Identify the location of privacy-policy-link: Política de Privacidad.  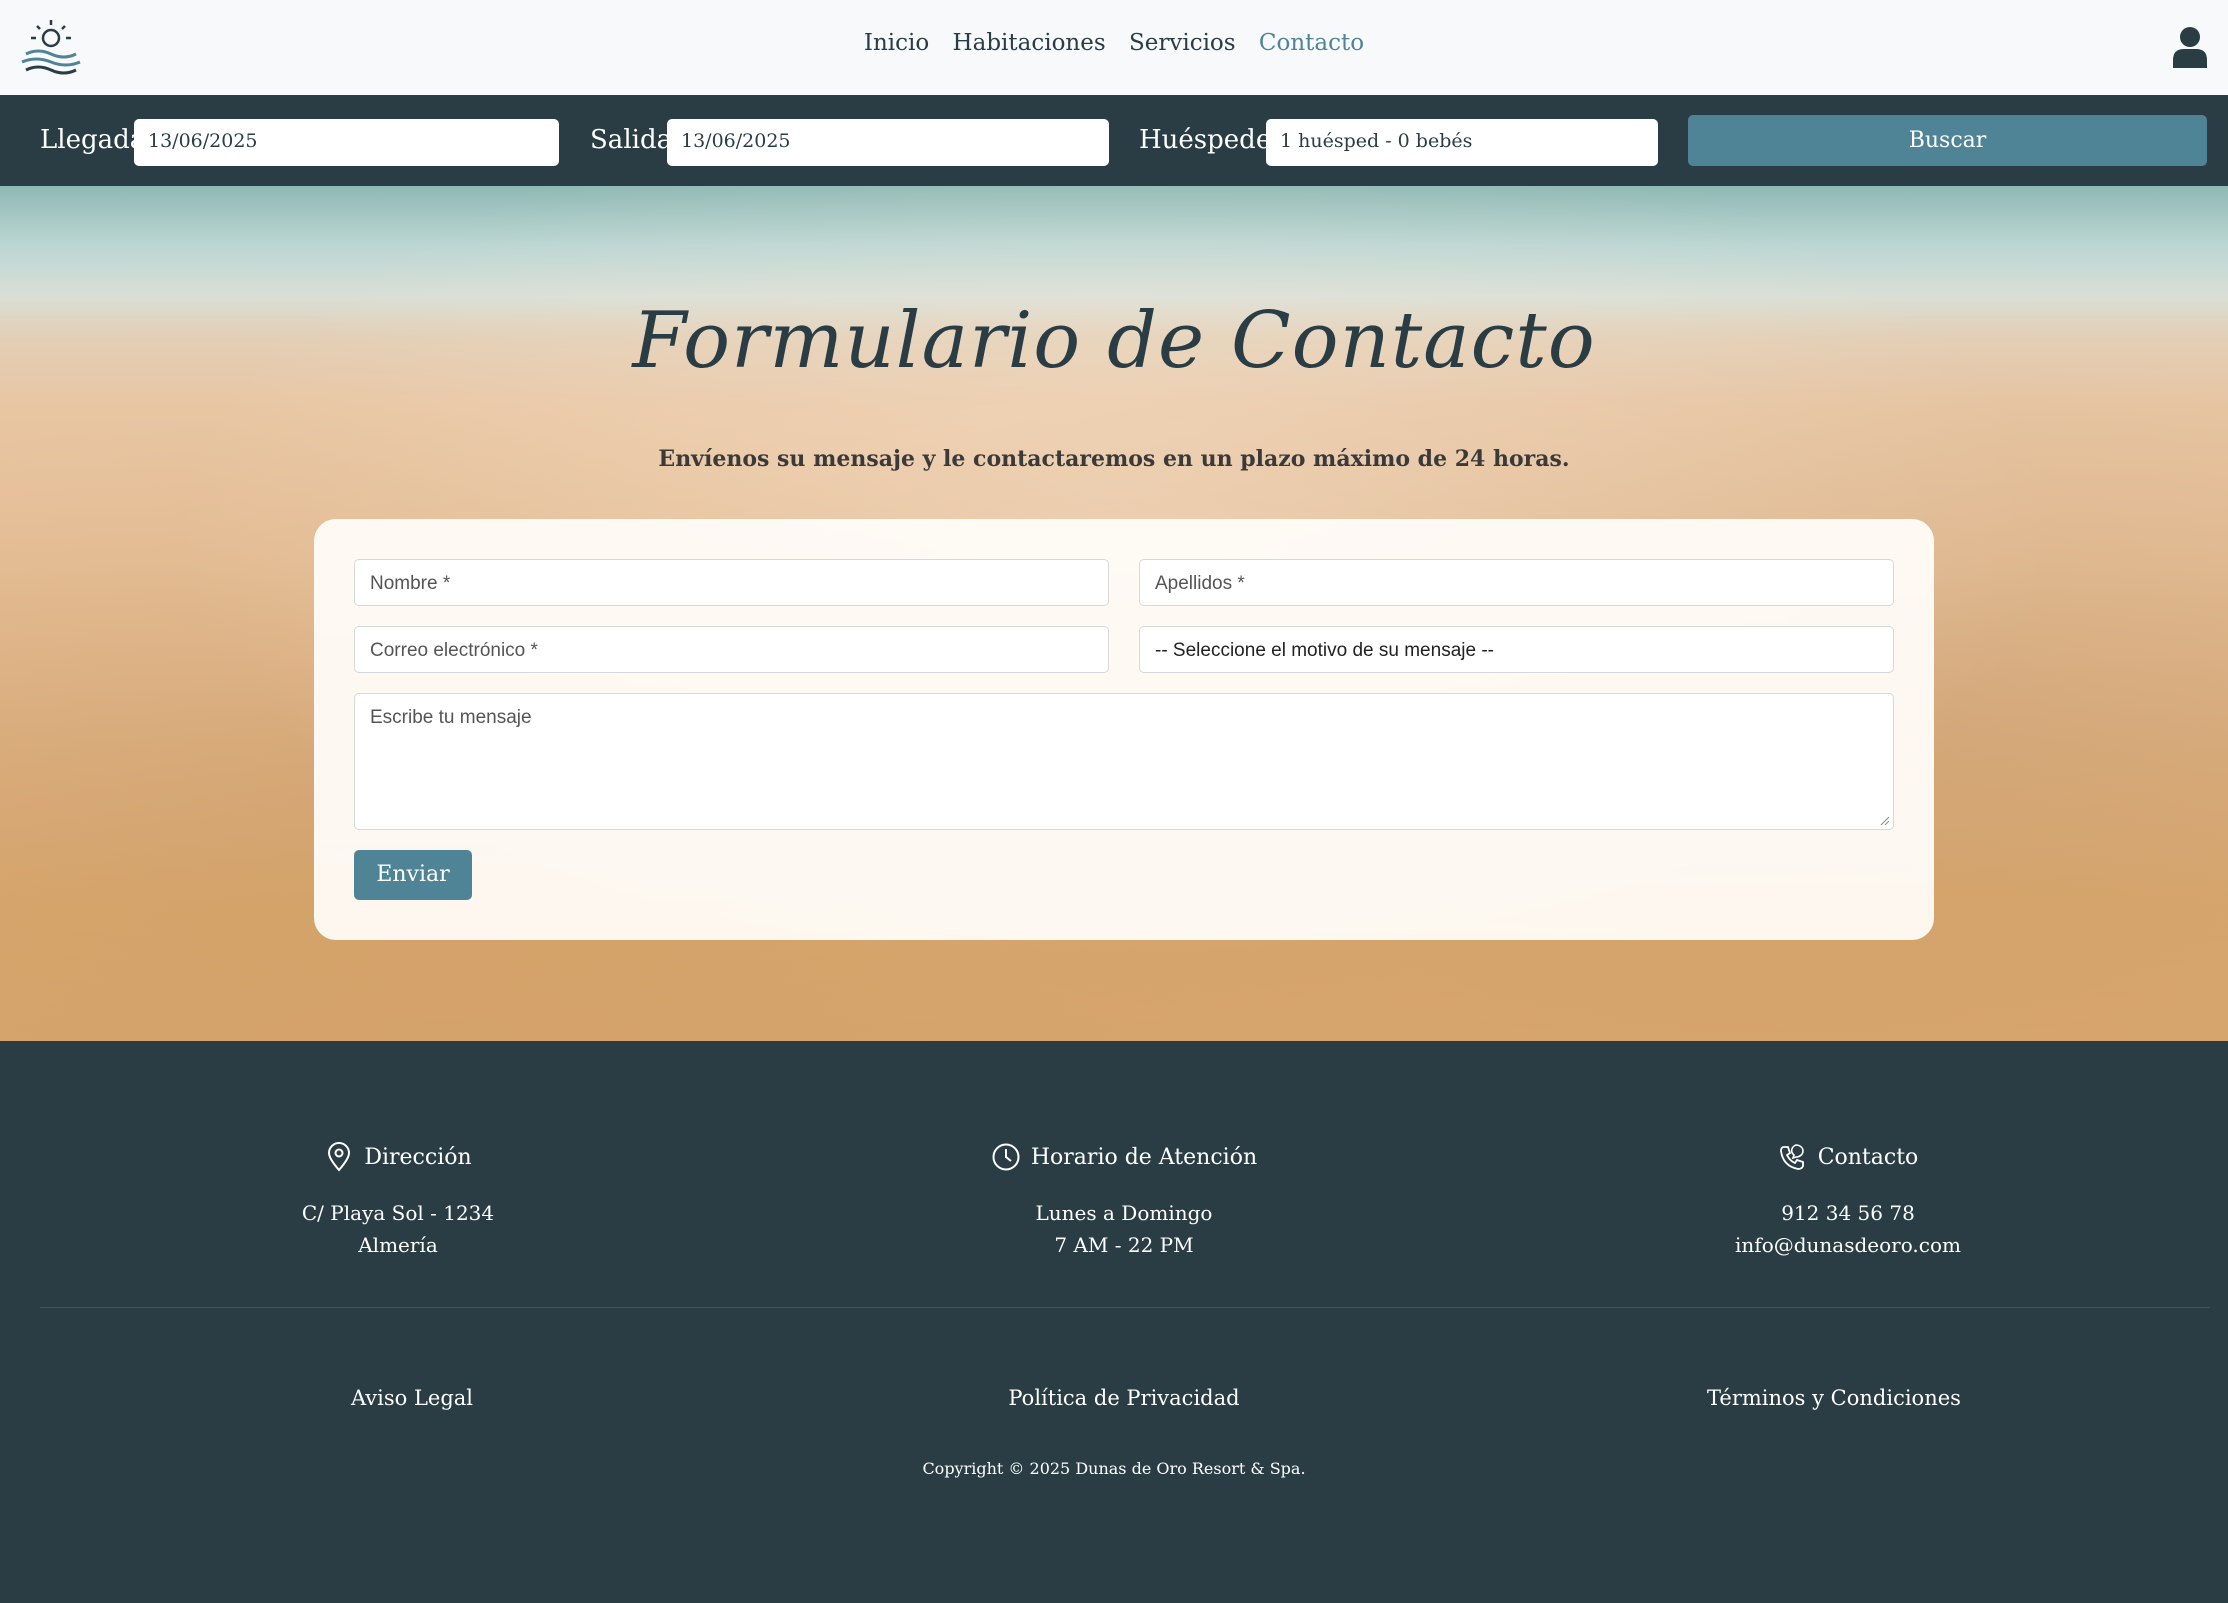
(1124, 1398).